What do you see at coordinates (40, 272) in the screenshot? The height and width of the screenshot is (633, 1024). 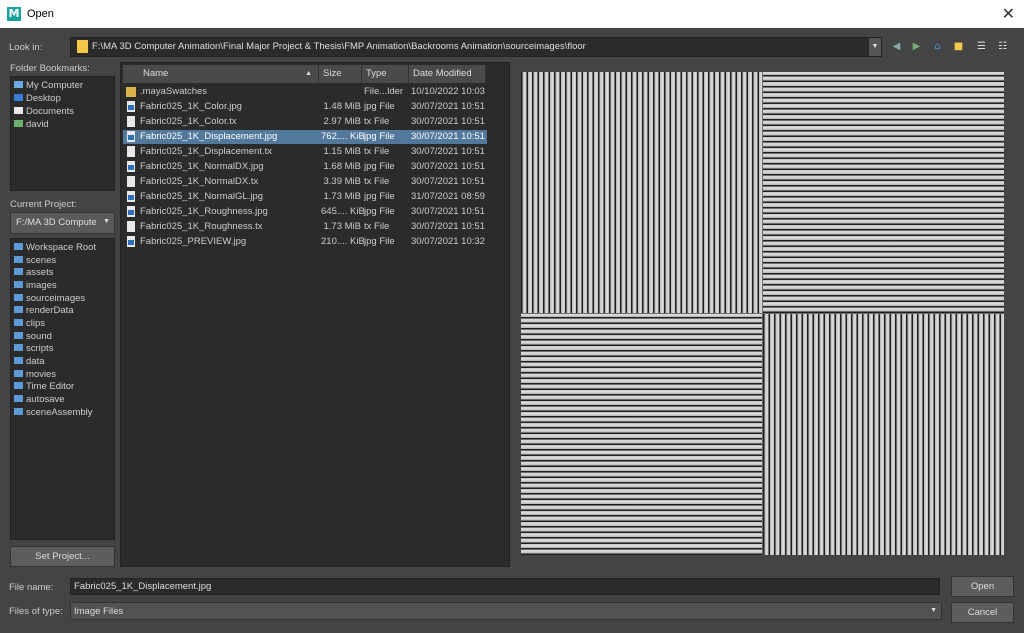 I see `workspace-item-label: assets` at bounding box center [40, 272].